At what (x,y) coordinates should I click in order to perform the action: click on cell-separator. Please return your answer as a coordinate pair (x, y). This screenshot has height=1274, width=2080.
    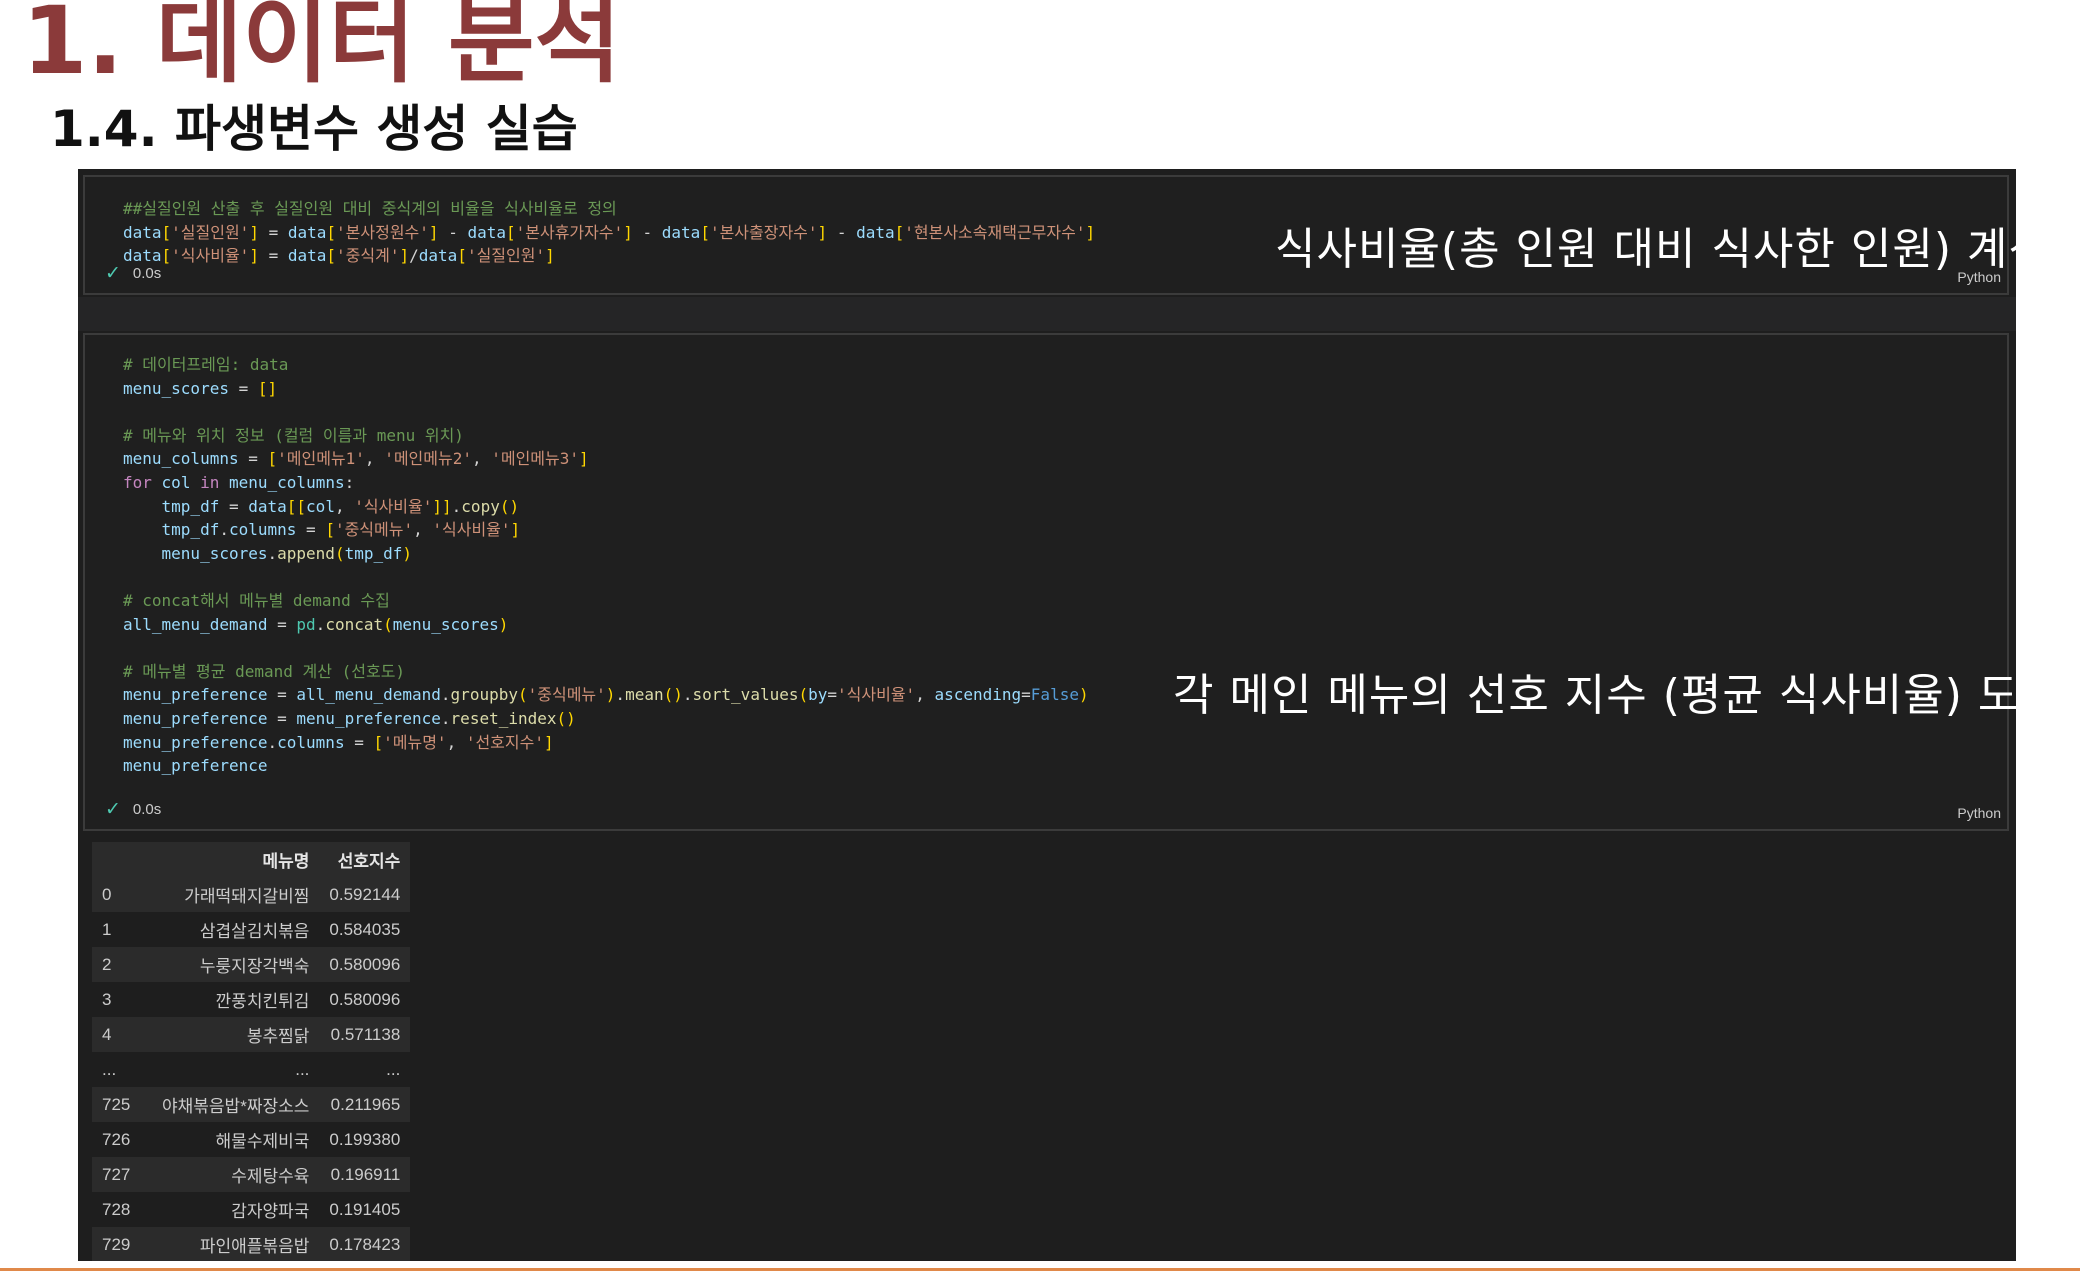
    Looking at the image, I should click on (1047, 314).